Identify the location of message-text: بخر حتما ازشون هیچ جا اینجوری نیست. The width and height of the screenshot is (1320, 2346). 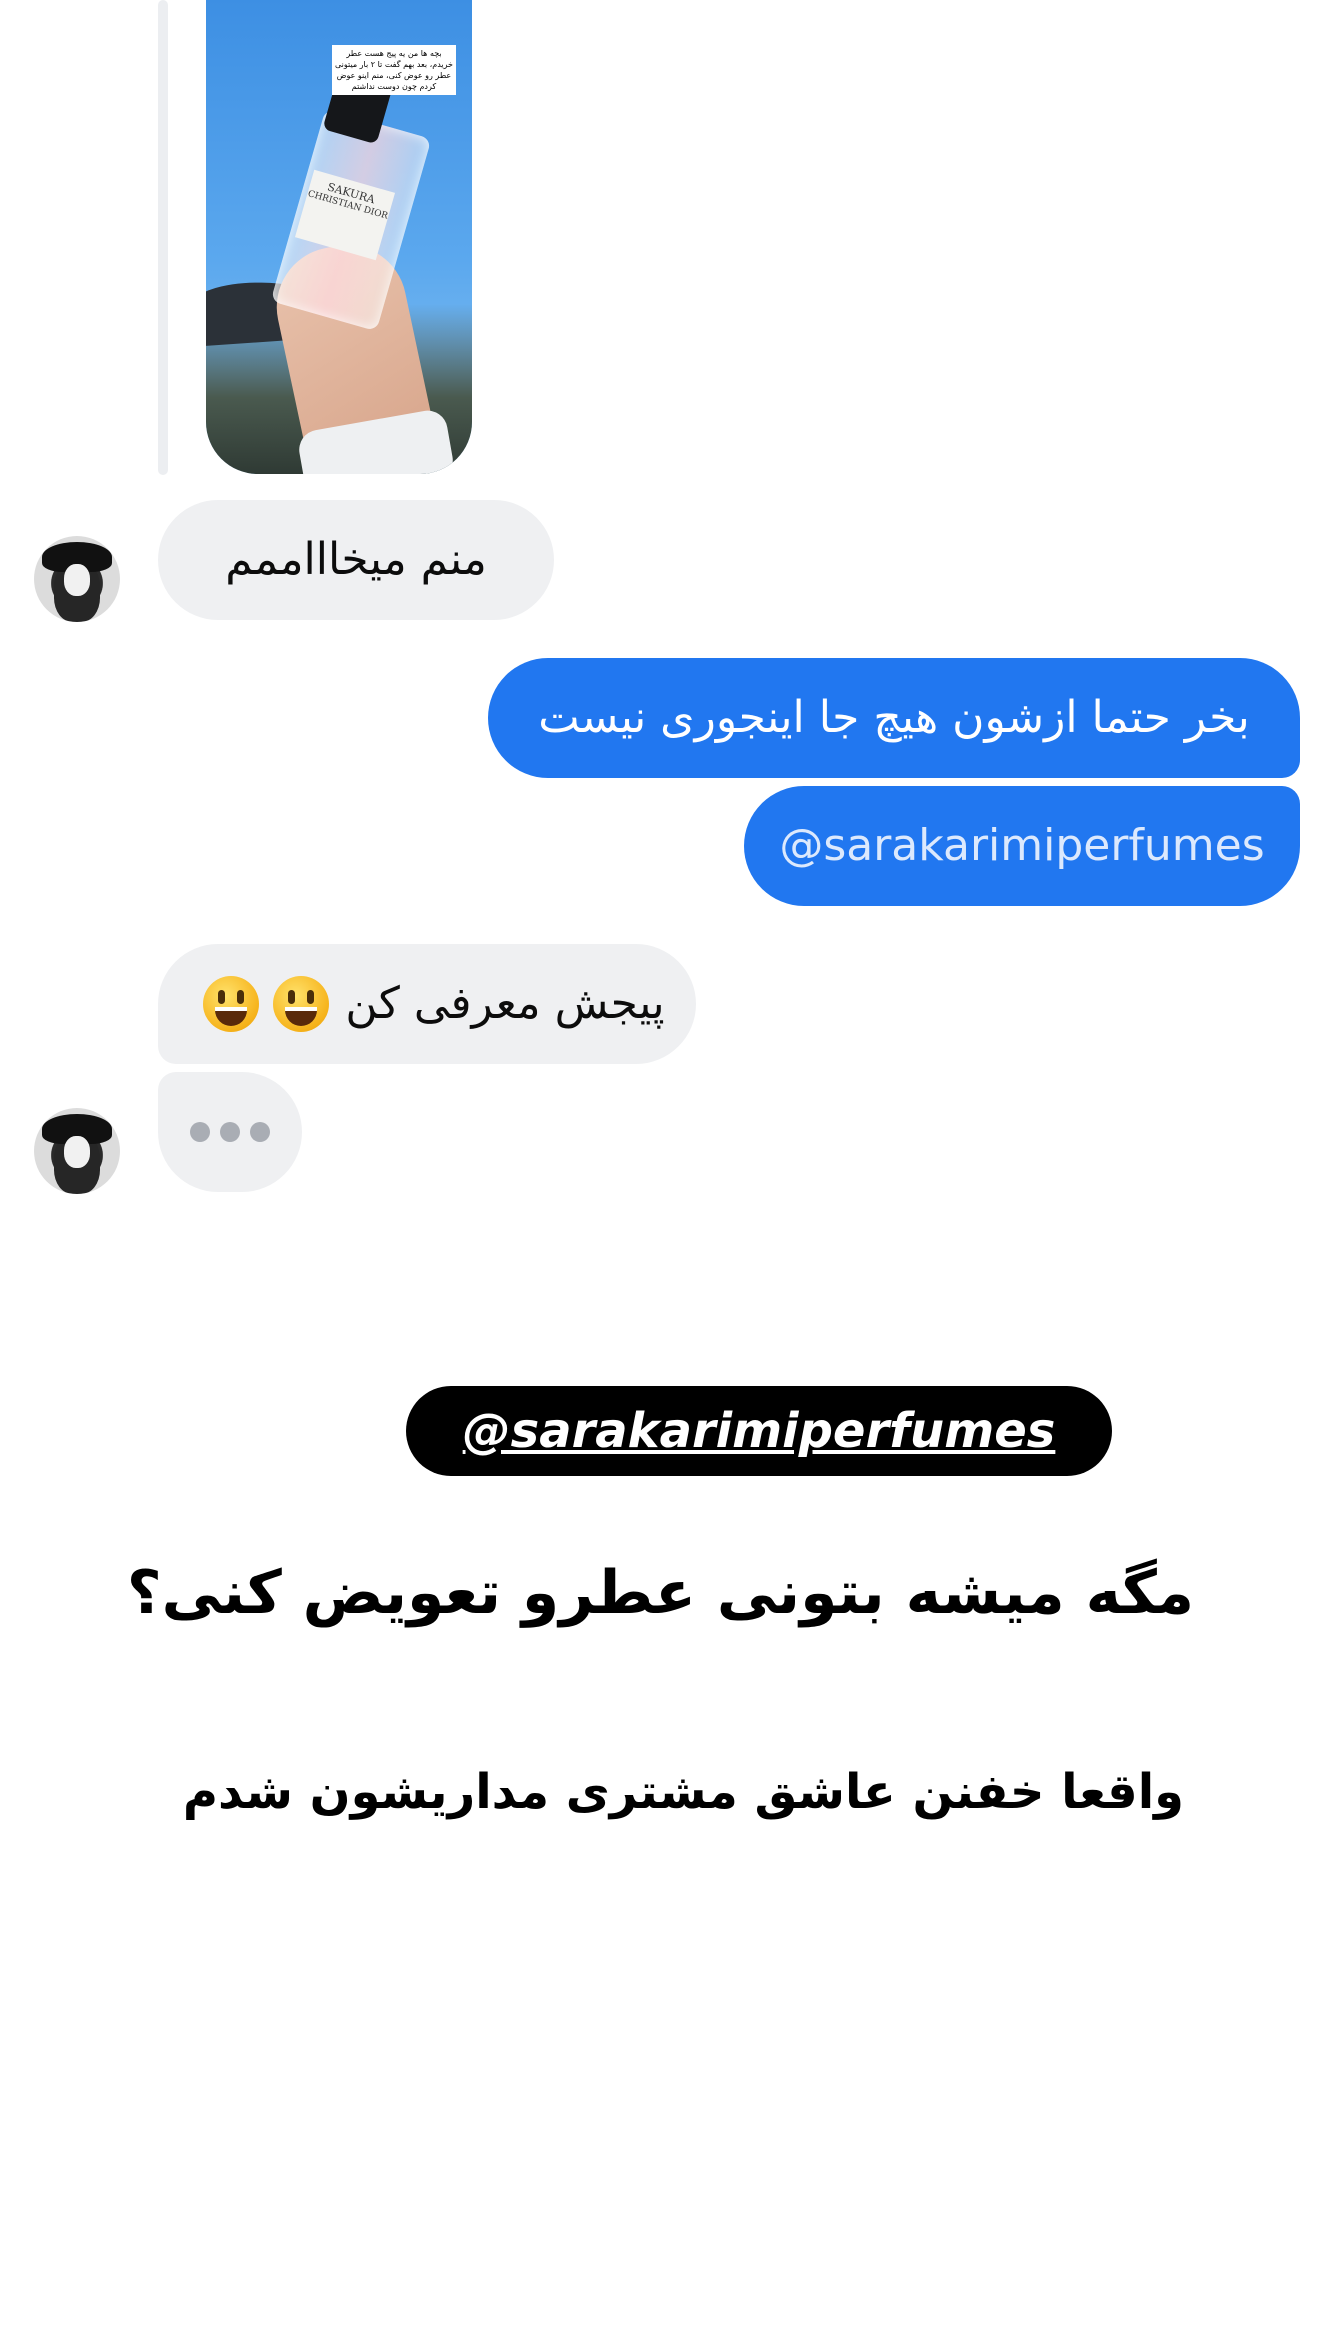
(894, 717).